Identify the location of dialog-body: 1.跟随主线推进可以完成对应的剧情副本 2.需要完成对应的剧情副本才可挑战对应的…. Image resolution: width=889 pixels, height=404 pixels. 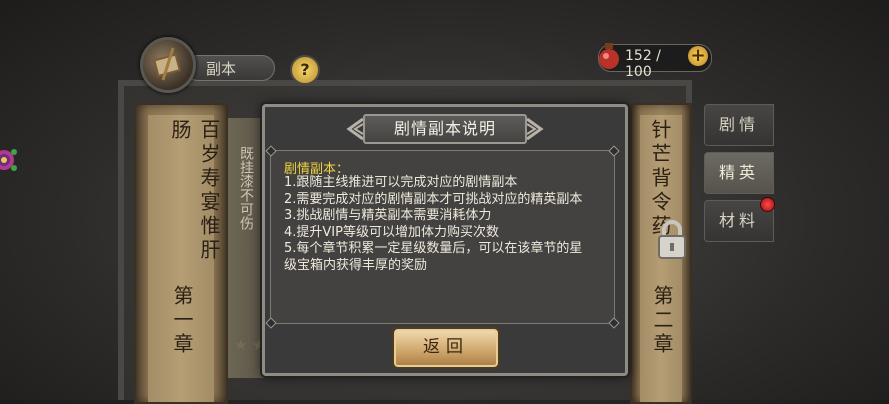
(449, 224).